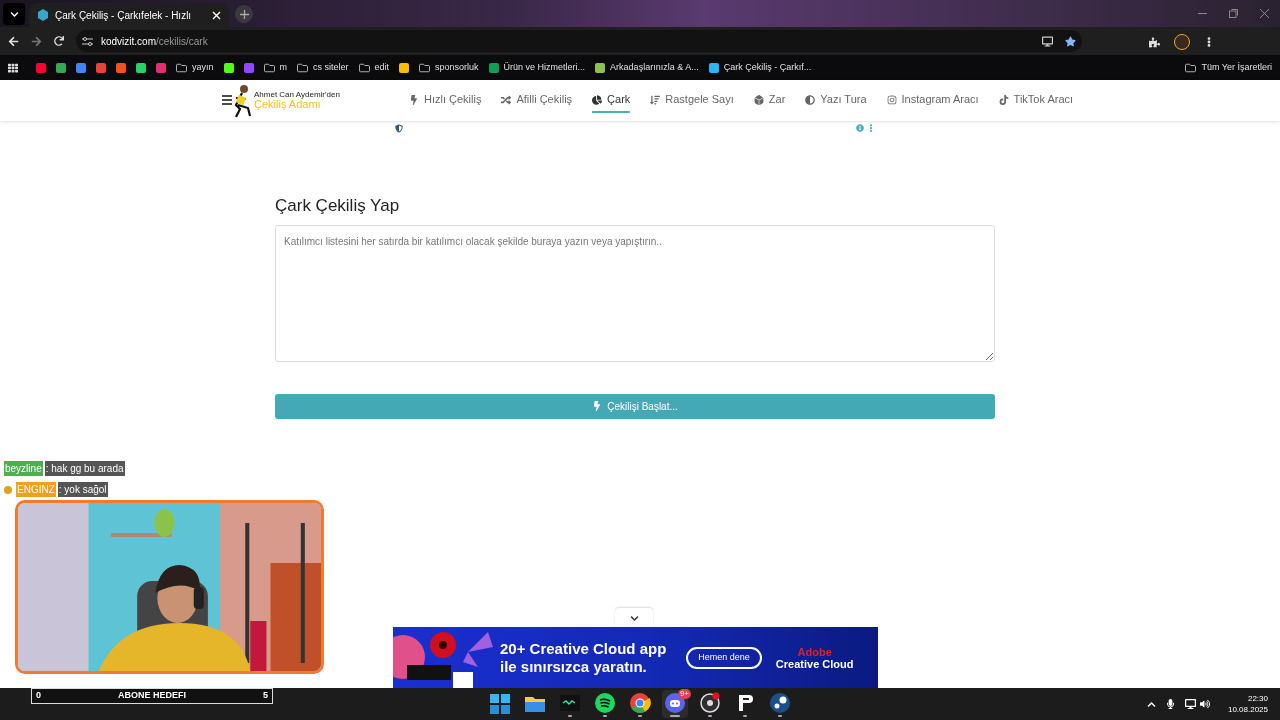 The image size is (1280, 720). I want to click on forward-icon, so click(36, 41).